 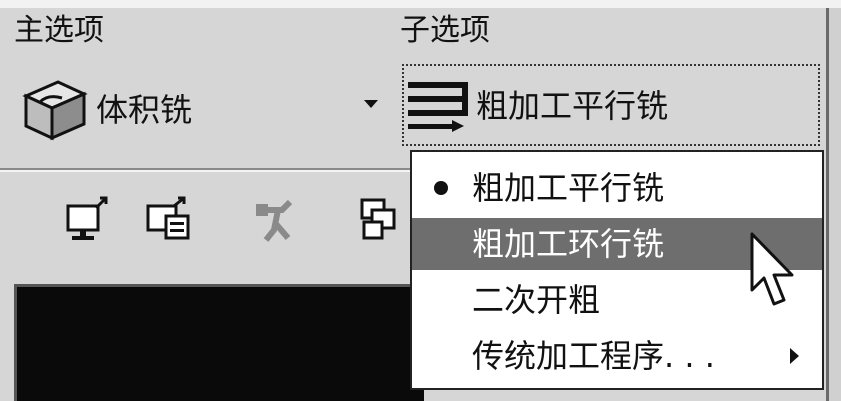 What do you see at coordinates (219, 342) in the screenshot?
I see `graphics-viewport` at bounding box center [219, 342].